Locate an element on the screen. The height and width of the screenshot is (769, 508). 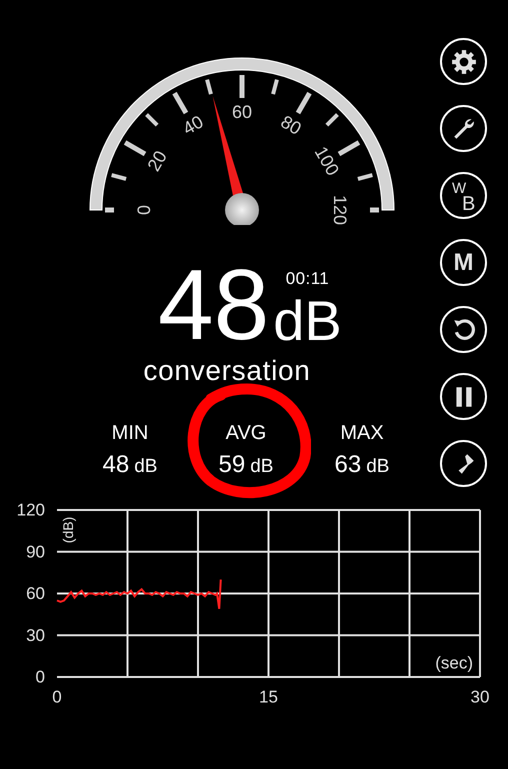
stat-value: 63 dB is located at coordinates (362, 465).